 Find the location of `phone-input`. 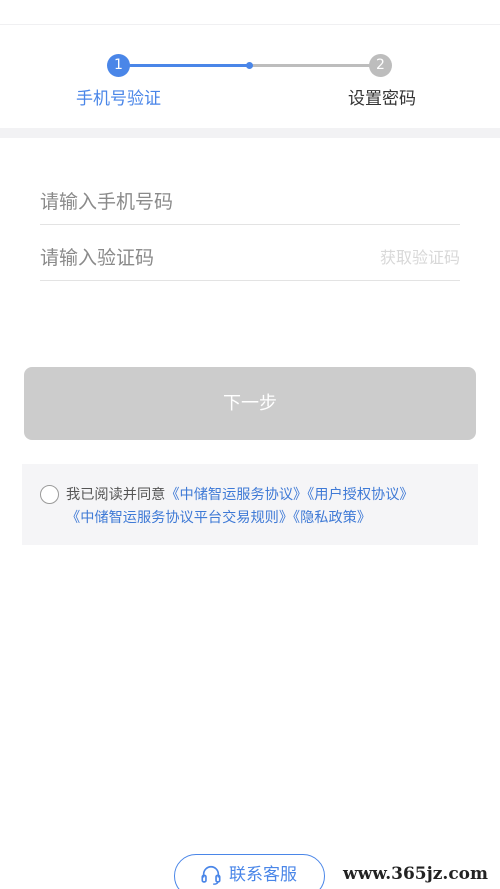

phone-input is located at coordinates (190, 202).